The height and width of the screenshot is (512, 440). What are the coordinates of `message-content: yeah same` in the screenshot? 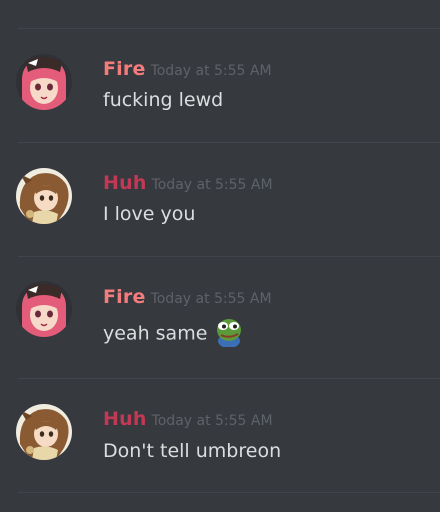 It's located at (174, 334).